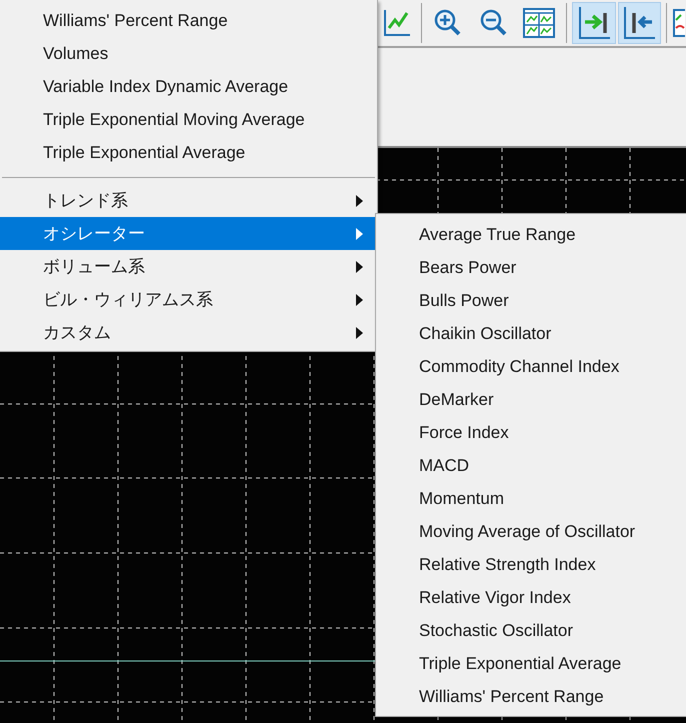  What do you see at coordinates (531, 432) in the screenshot?
I see `menu-item: Force Index` at bounding box center [531, 432].